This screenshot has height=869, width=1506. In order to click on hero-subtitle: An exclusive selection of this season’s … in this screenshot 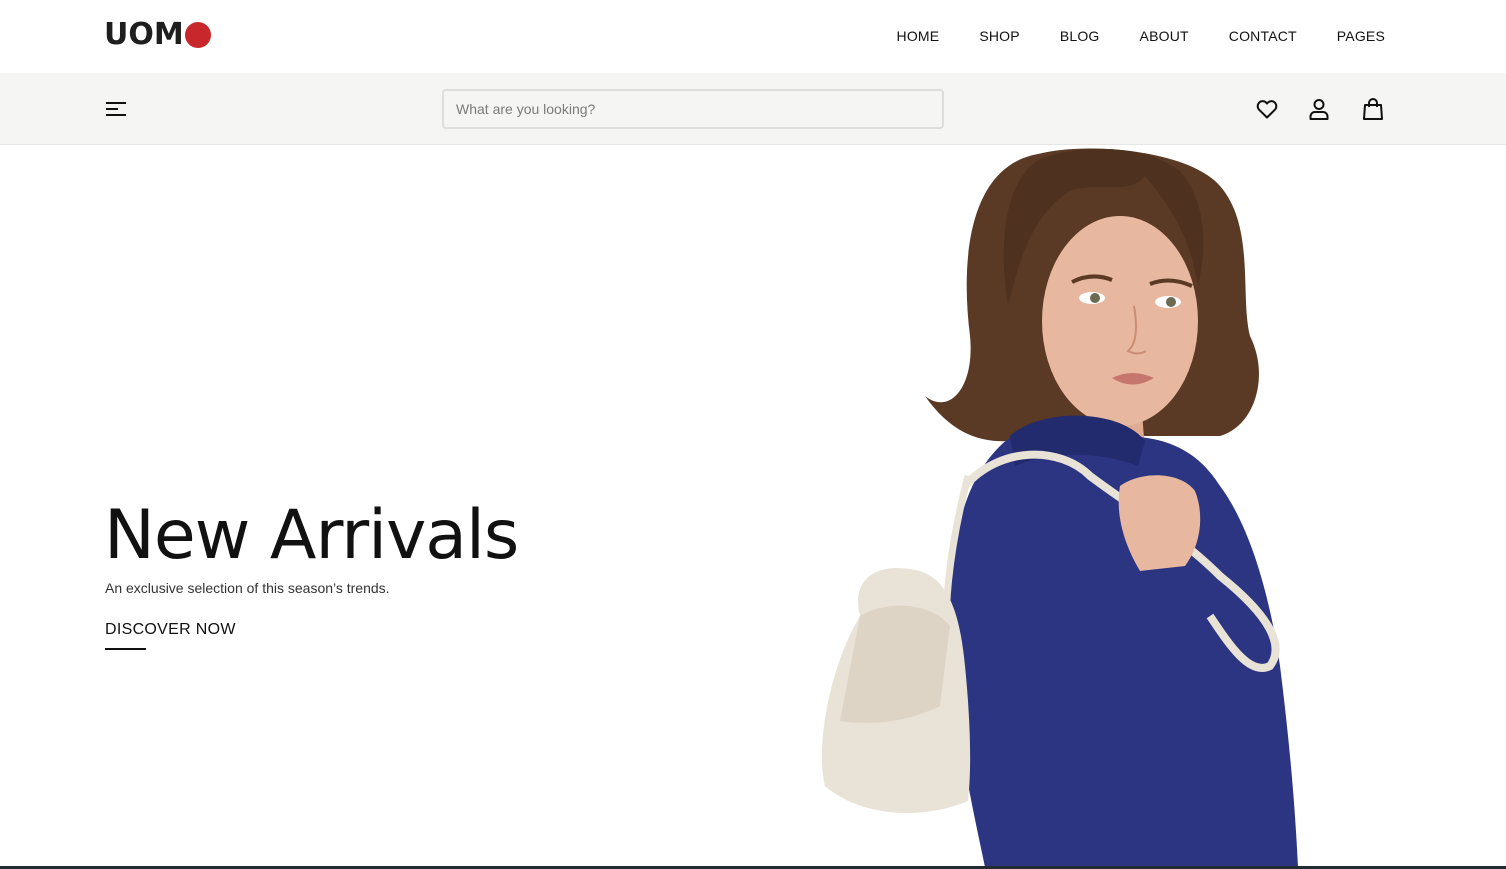, I will do `click(247, 588)`.